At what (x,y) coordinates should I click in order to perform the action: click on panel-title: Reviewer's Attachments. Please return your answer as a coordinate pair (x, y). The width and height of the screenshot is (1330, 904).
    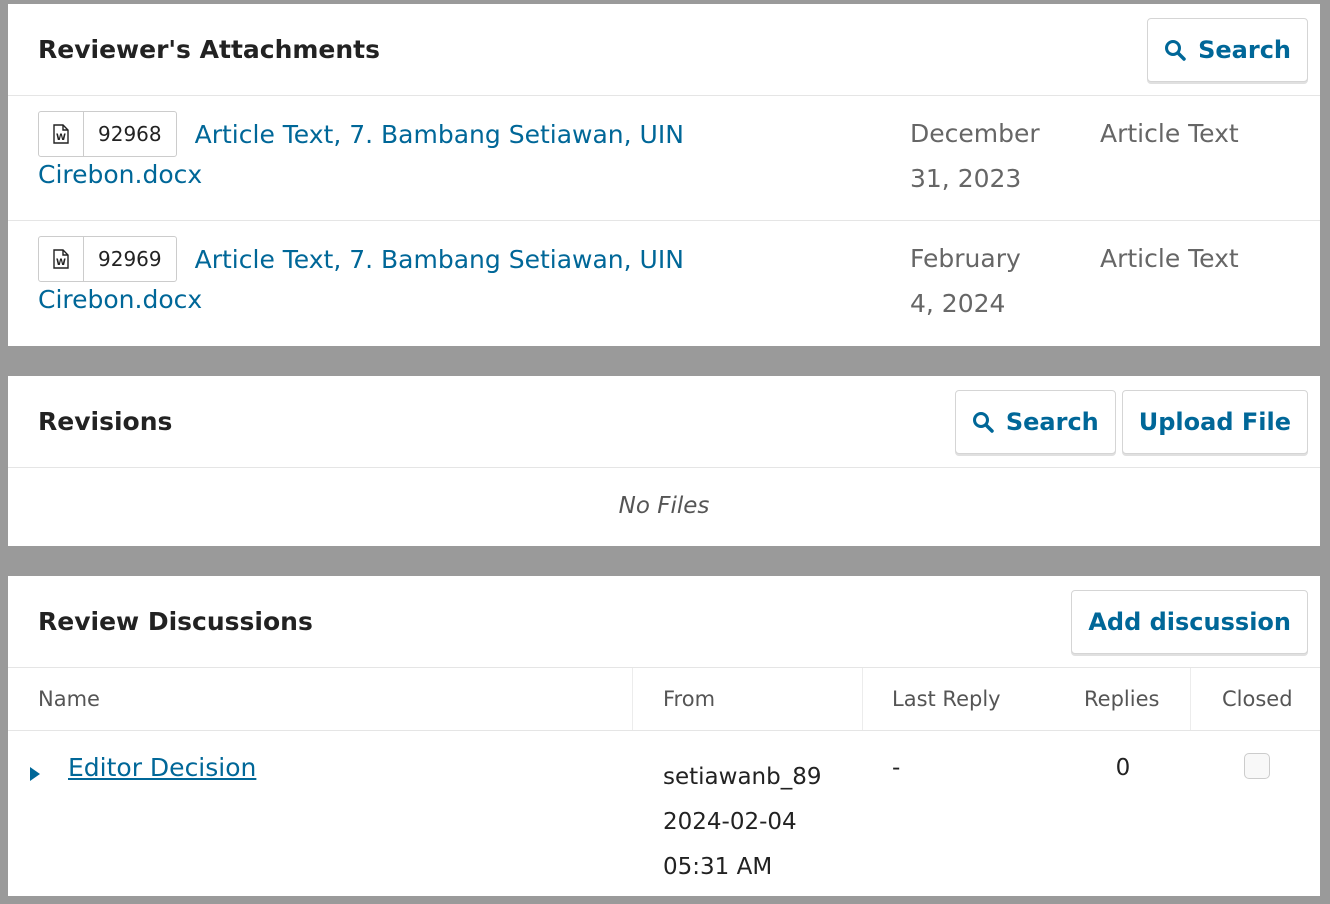
    Looking at the image, I should click on (209, 49).